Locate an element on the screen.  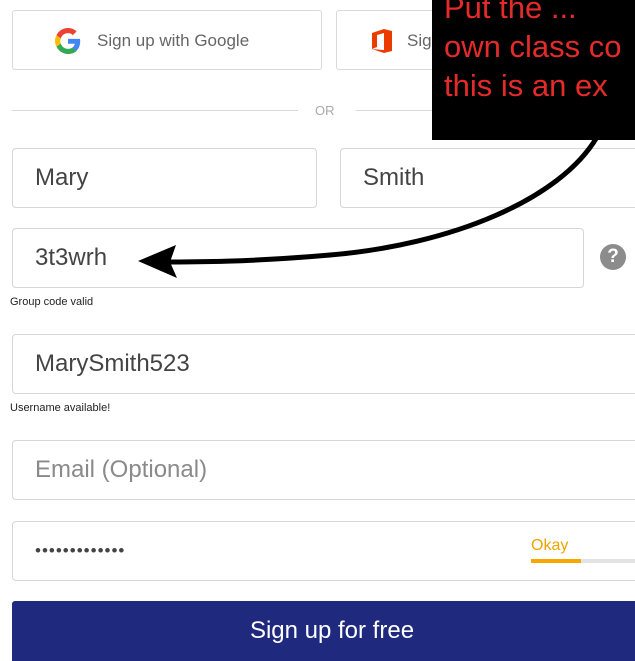
callout-line-2: own class co is located at coordinates (533, 46).